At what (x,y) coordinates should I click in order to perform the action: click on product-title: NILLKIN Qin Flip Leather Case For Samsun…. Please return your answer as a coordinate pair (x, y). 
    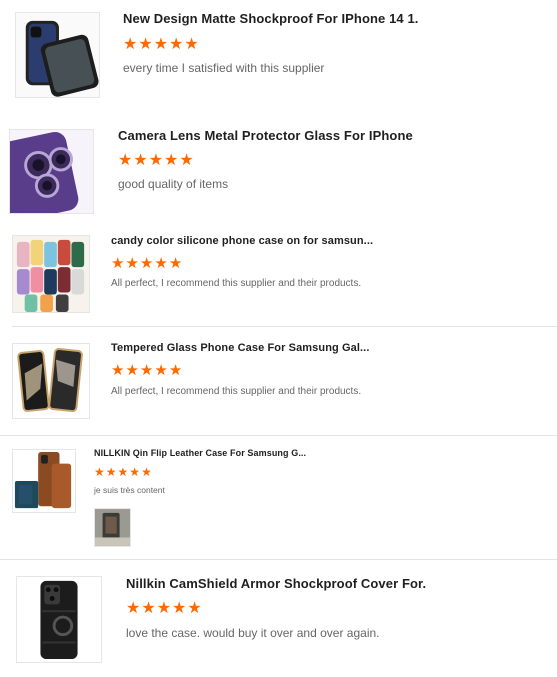
    Looking at the image, I should click on (203, 453).